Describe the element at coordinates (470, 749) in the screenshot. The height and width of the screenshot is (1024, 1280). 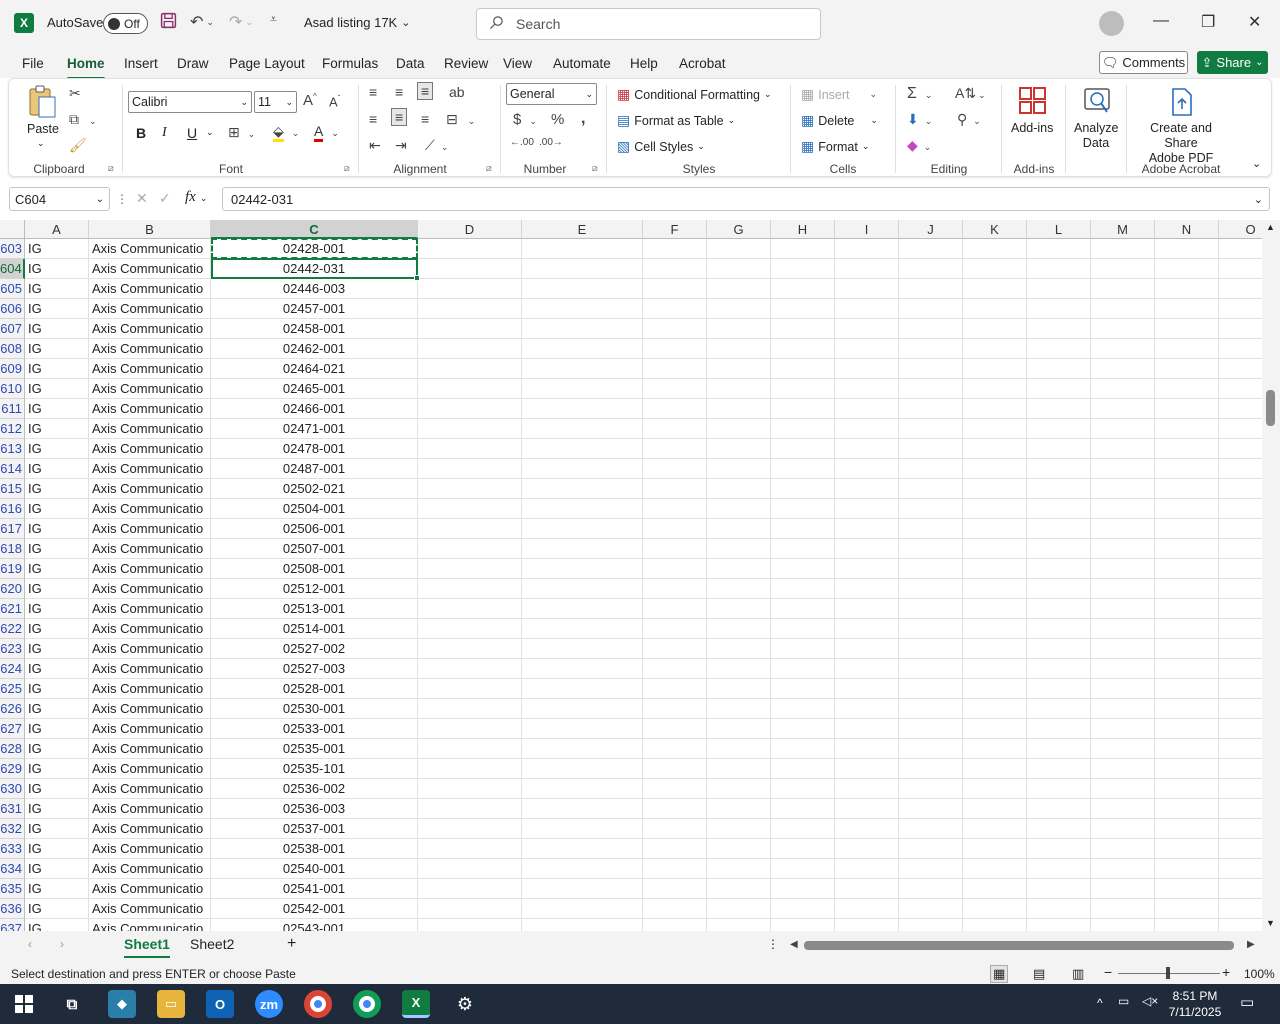
I see `cell-d628` at that location.